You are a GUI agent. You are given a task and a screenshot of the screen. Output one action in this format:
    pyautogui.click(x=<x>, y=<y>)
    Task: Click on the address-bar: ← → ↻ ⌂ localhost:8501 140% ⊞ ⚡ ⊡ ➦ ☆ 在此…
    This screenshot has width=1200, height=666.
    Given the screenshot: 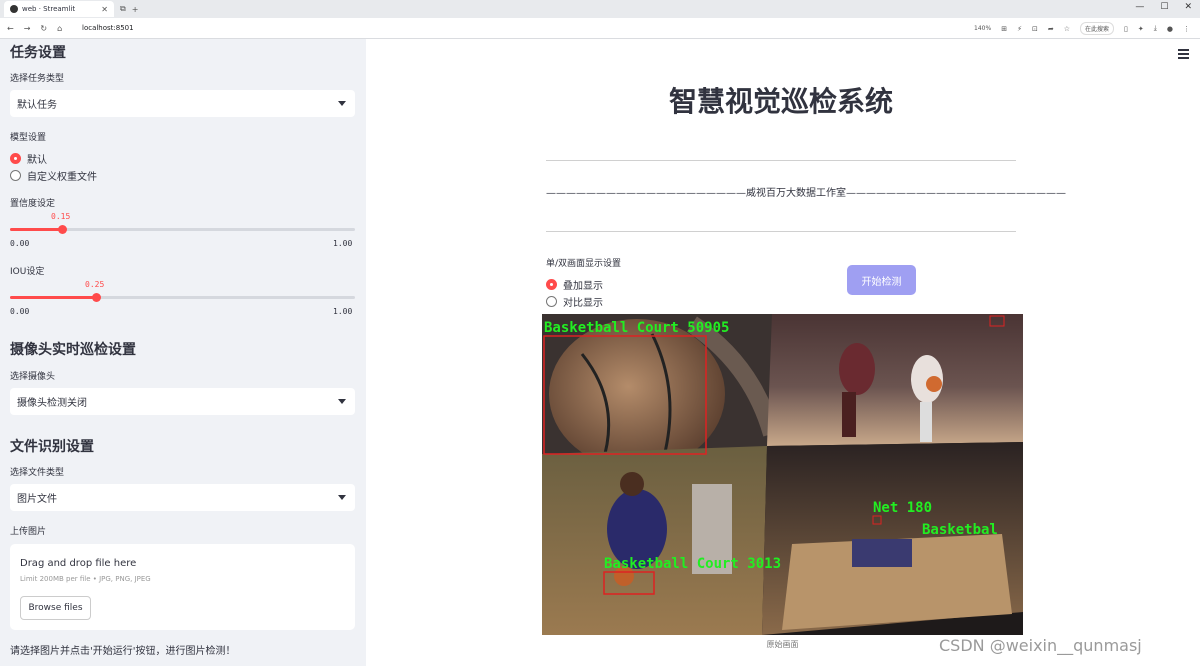 What is the action you would take?
    pyautogui.click(x=600, y=28)
    